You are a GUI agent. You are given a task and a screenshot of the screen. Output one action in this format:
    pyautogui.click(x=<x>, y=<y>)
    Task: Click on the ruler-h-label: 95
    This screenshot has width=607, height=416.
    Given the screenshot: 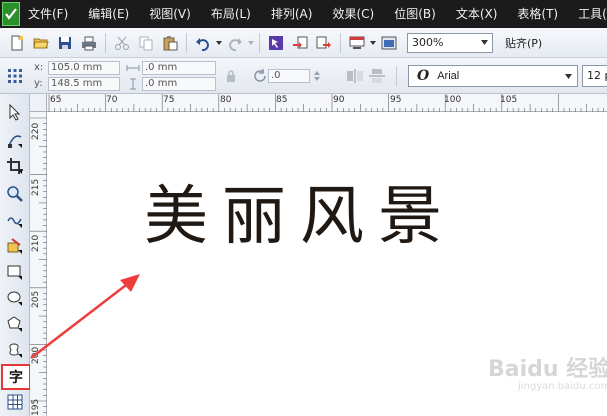 What is the action you would take?
    pyautogui.click(x=396, y=100)
    